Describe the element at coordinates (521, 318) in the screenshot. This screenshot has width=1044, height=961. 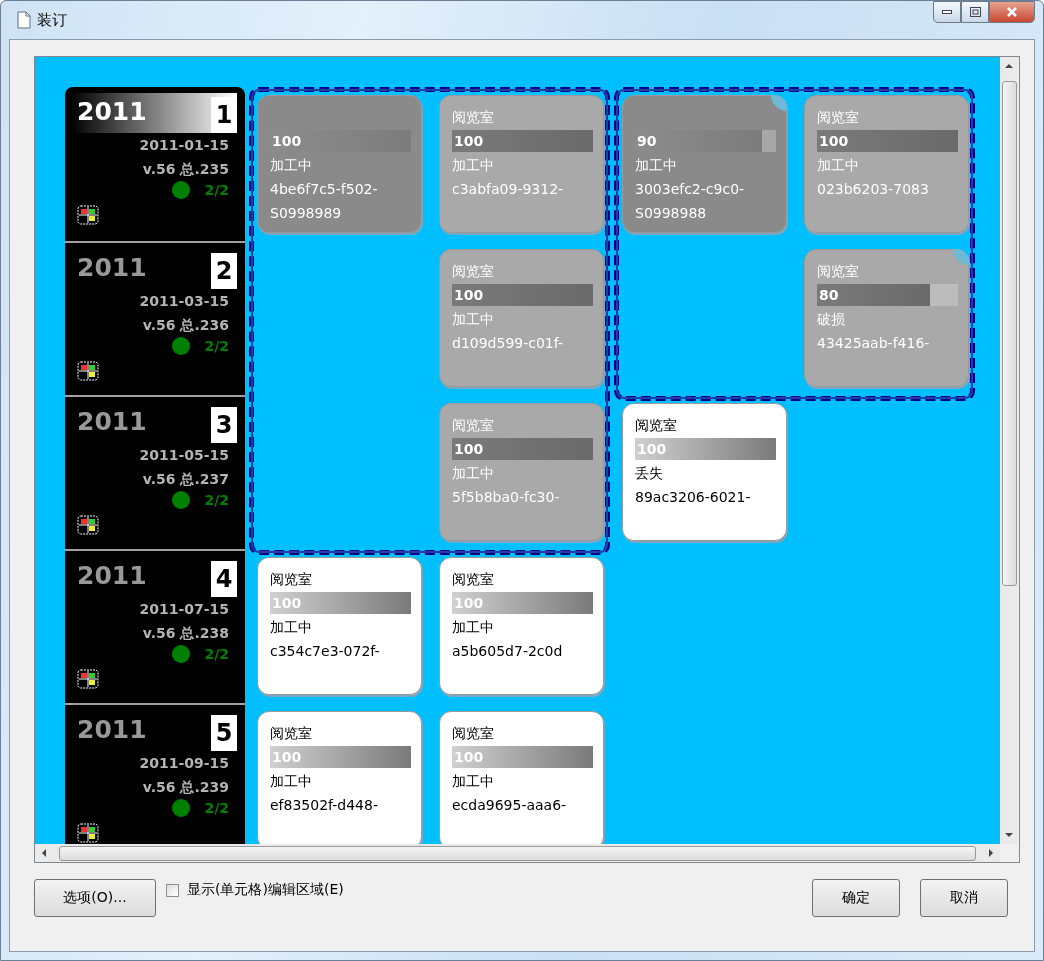
I see `item-card: 阅览室 100 加工中 d109d599-c01f-` at that location.